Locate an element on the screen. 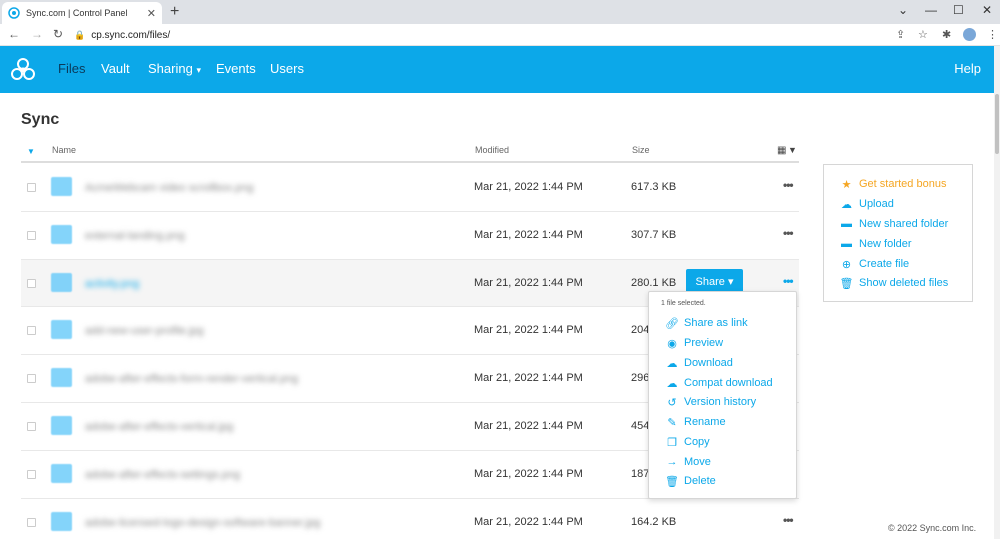 This screenshot has height=546, width=1000. footer-copyright: © 2022 Sync.com Inc. is located at coordinates (932, 528).